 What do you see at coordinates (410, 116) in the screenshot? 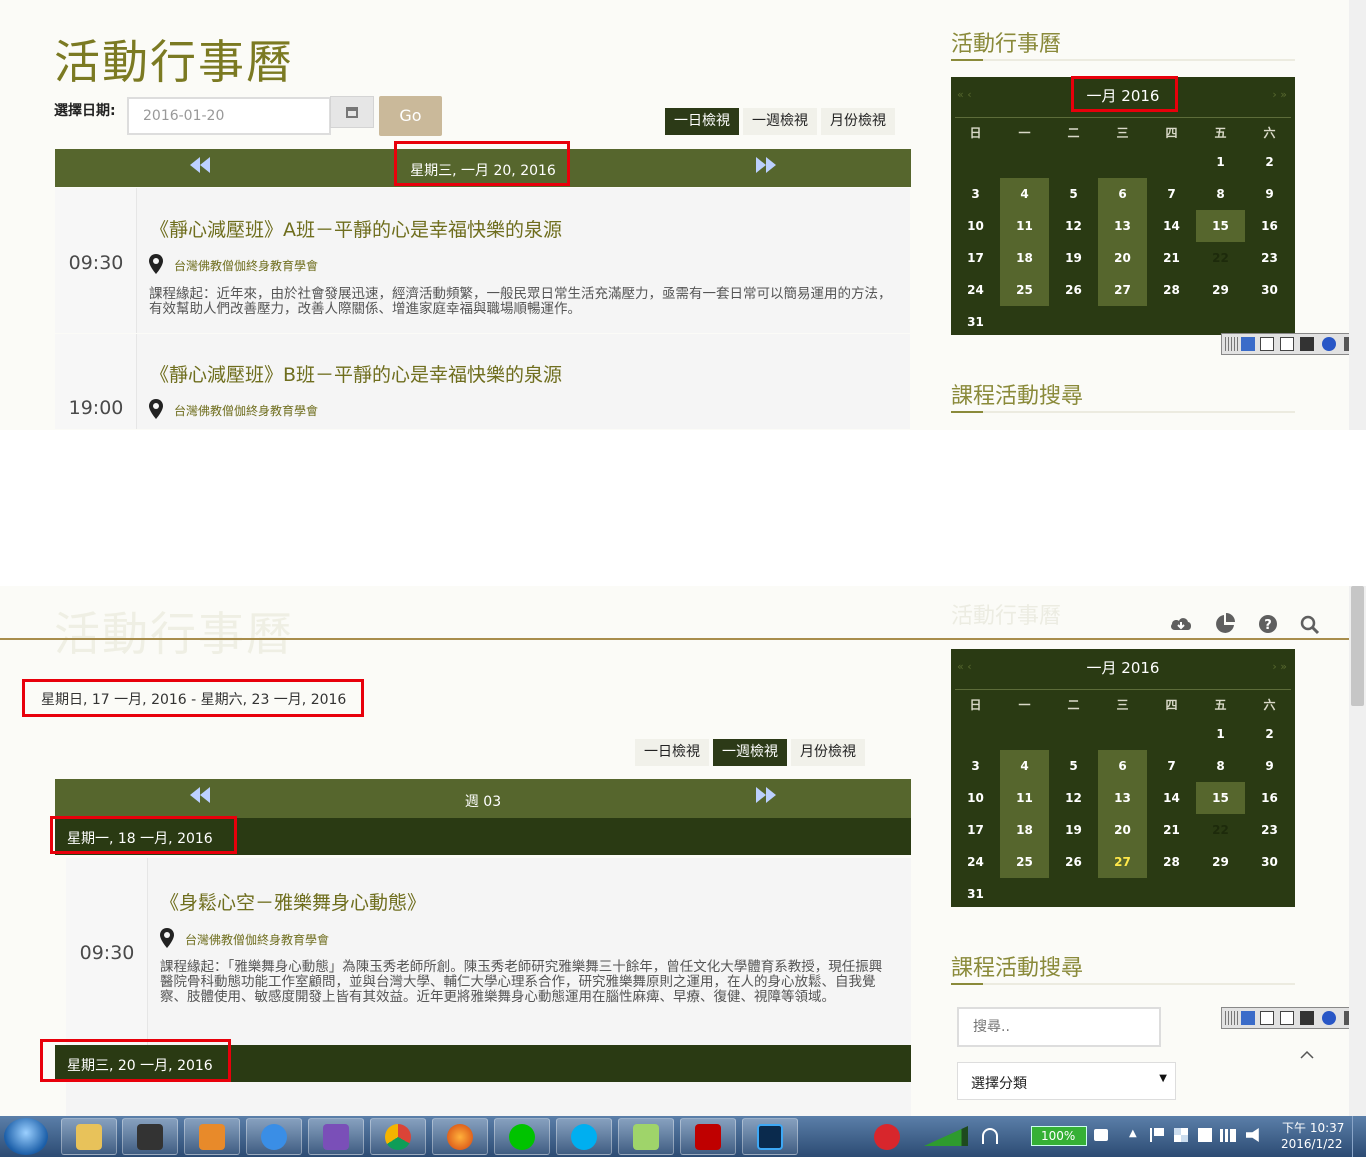
I see `go-button: Go` at bounding box center [410, 116].